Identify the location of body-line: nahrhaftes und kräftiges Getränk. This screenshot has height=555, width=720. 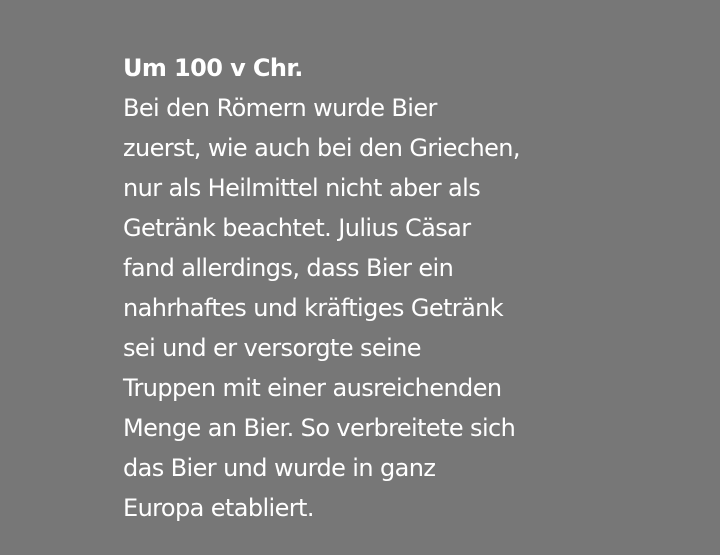
(313, 308).